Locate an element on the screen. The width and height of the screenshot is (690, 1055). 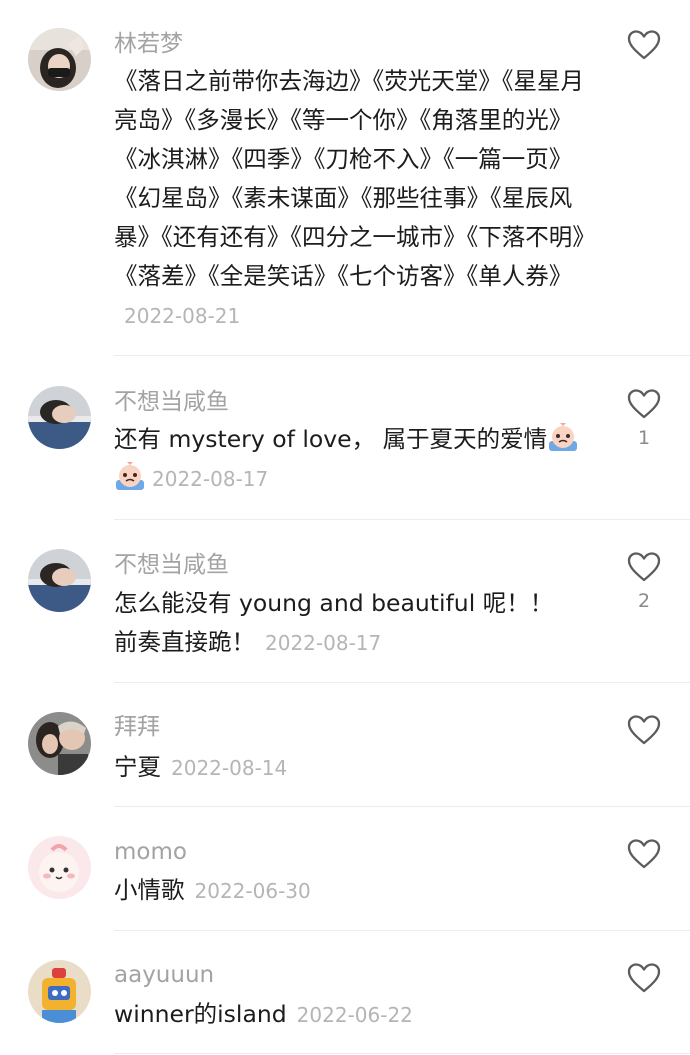
comment-username: aayuuun is located at coordinates (164, 975).